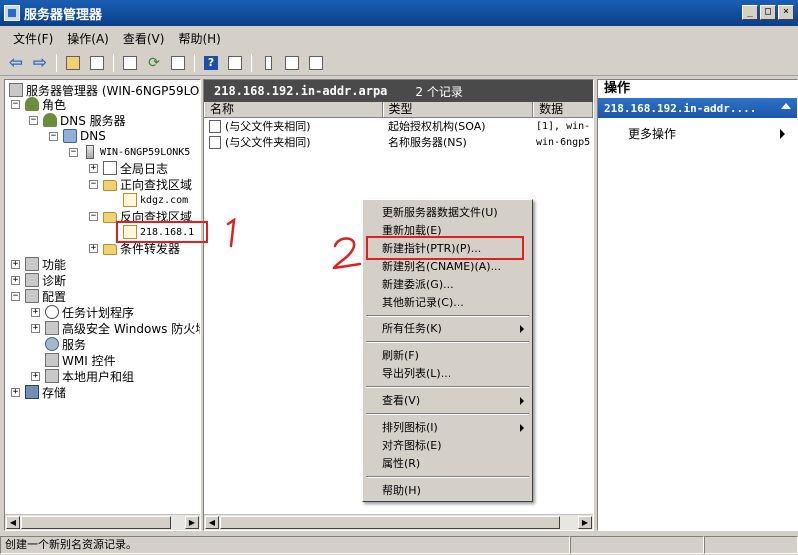 Image resolution: width=798 pixels, height=555 pixels. I want to click on forward-arrow-icon: ⇨, so click(40, 63).